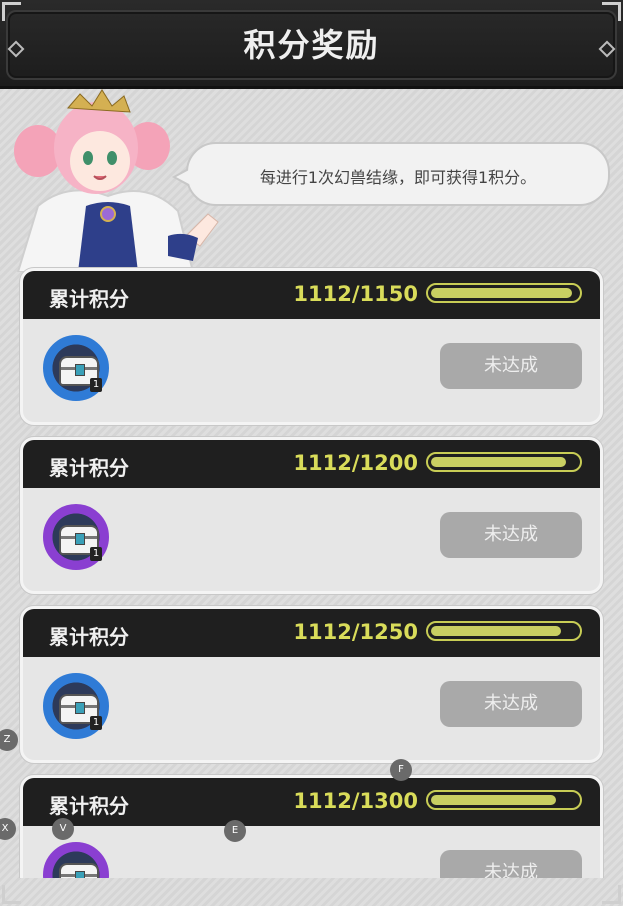 This screenshot has height=906, width=623. I want to click on reward-card-header: 累计积分 1112/1150, so click(311, 295).